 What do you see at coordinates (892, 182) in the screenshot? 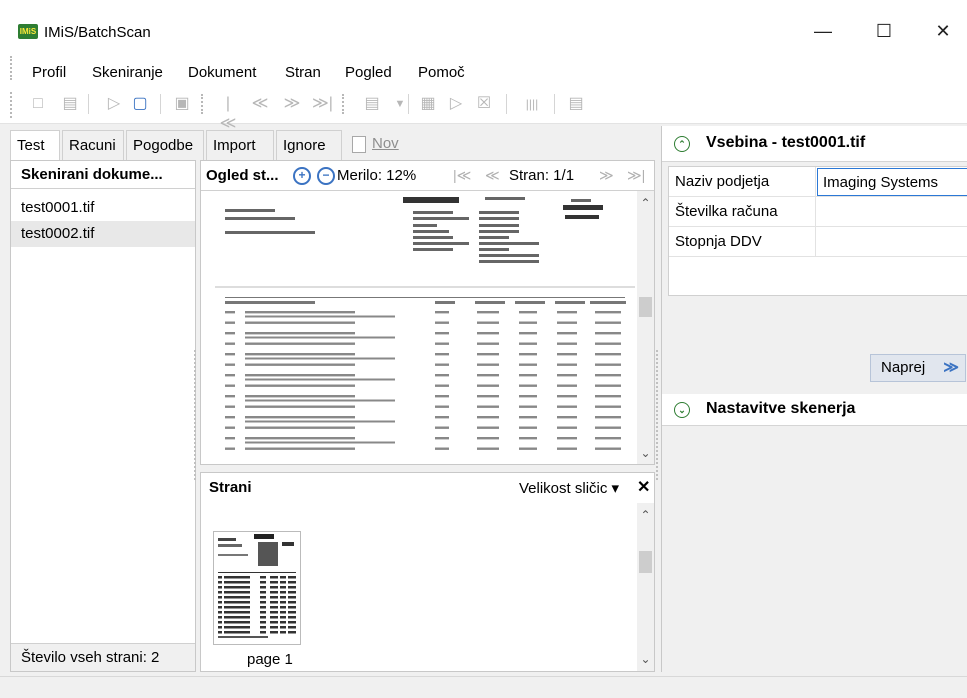
I see `naziv-podjetja-input` at bounding box center [892, 182].